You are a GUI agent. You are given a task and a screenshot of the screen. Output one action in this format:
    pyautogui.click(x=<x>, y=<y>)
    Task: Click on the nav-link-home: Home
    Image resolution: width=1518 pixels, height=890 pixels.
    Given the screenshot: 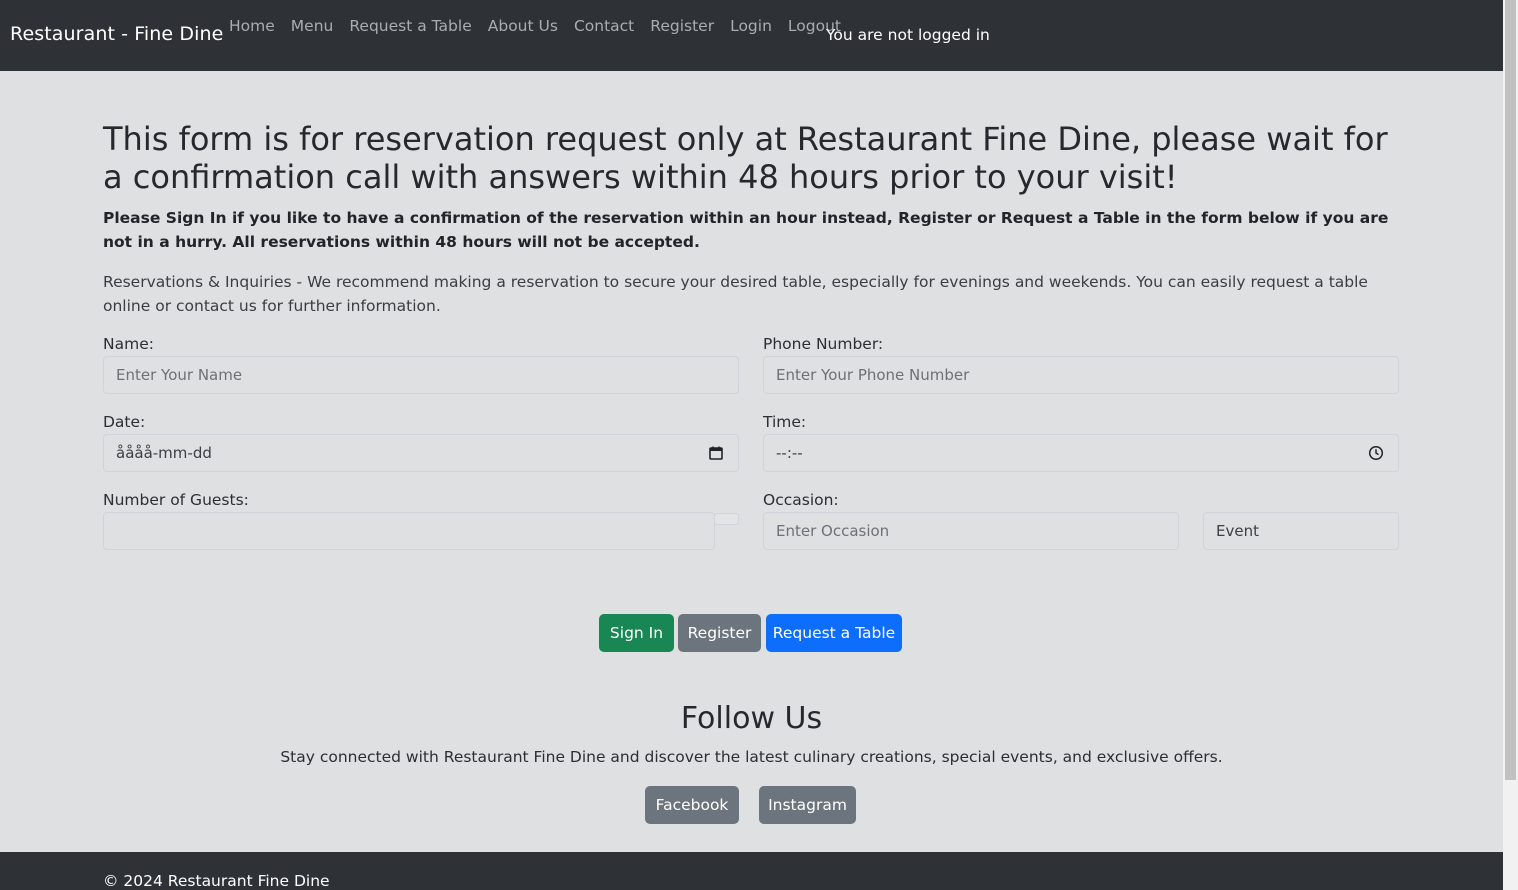 What is the action you would take?
    pyautogui.click(x=252, y=26)
    